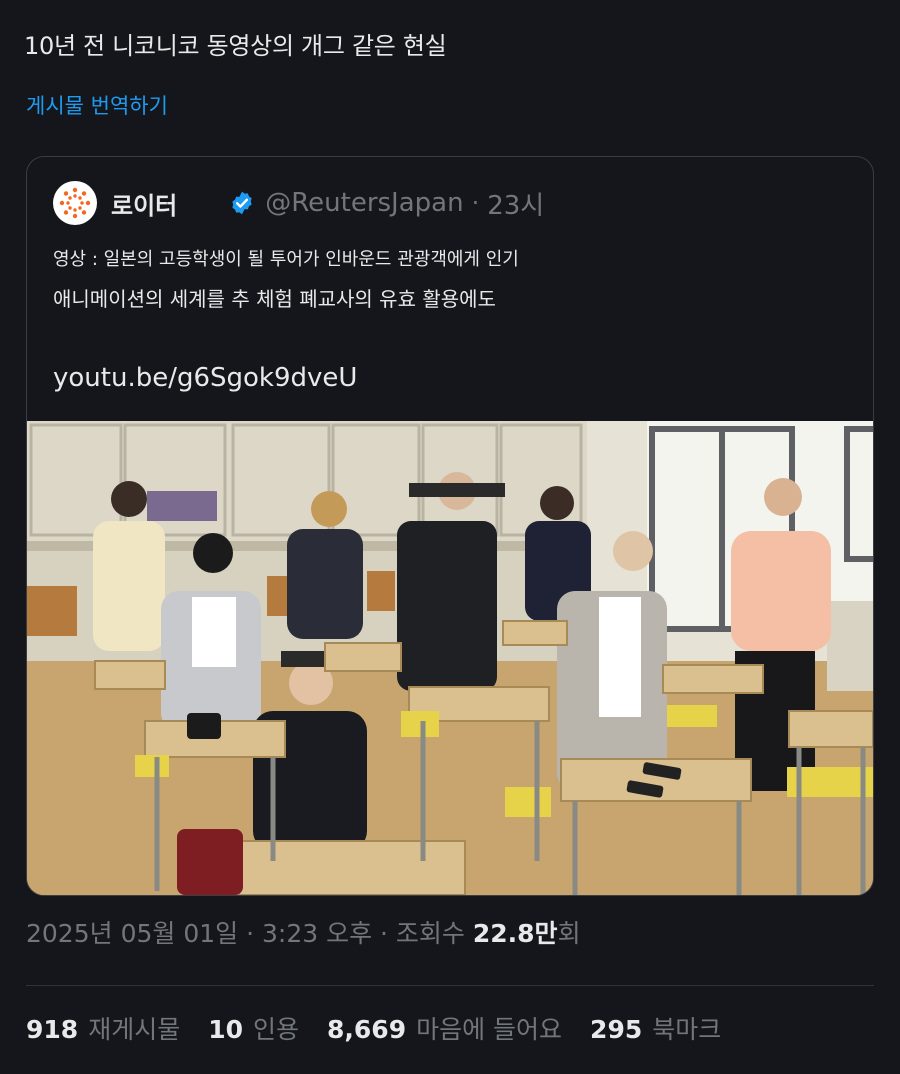 The width and height of the screenshot is (900, 1074). I want to click on divider, so click(450, 985).